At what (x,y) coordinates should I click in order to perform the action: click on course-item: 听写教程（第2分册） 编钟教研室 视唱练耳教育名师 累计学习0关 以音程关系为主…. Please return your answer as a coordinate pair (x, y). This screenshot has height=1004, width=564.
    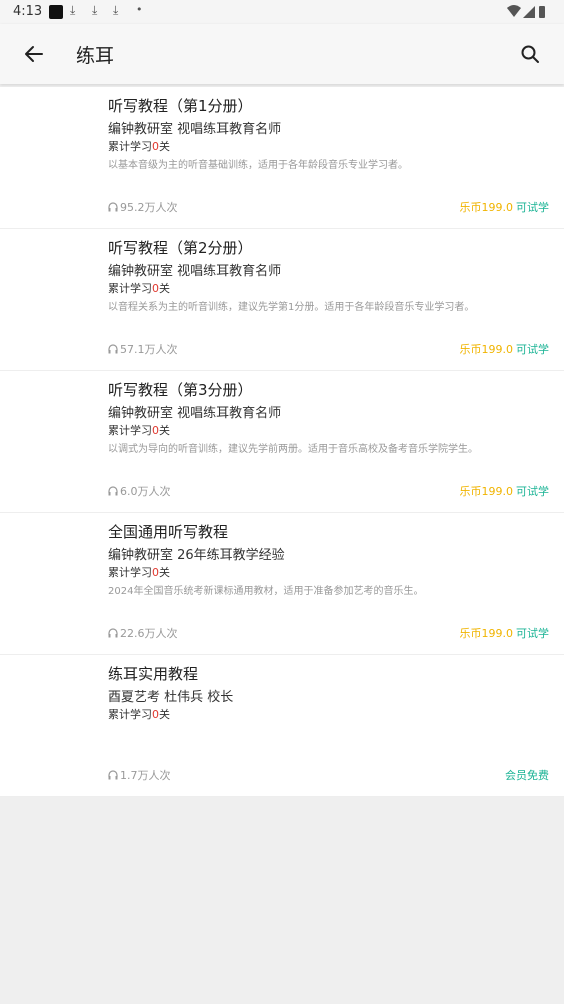
    Looking at the image, I should click on (282, 300).